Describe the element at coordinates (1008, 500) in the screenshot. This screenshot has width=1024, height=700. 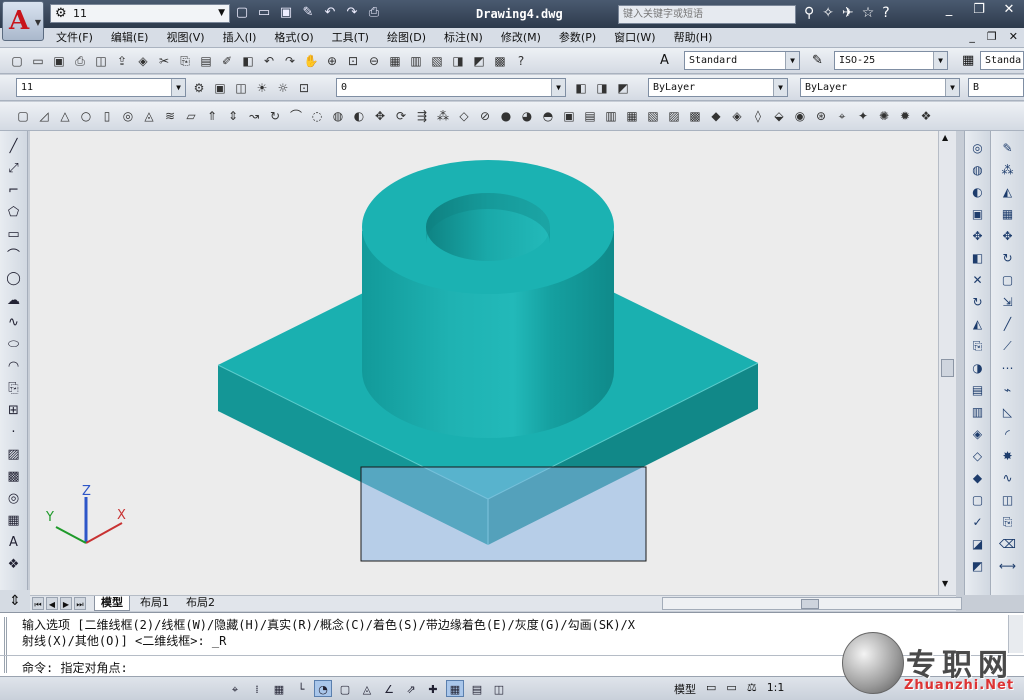
I see `offset-icon: ◫` at that location.